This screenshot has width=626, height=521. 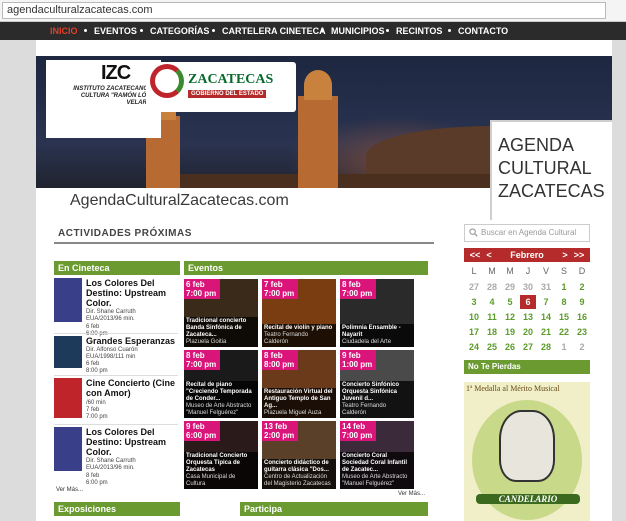 What do you see at coordinates (564, 332) in the screenshot?
I see `calendar-day: 22` at bounding box center [564, 332].